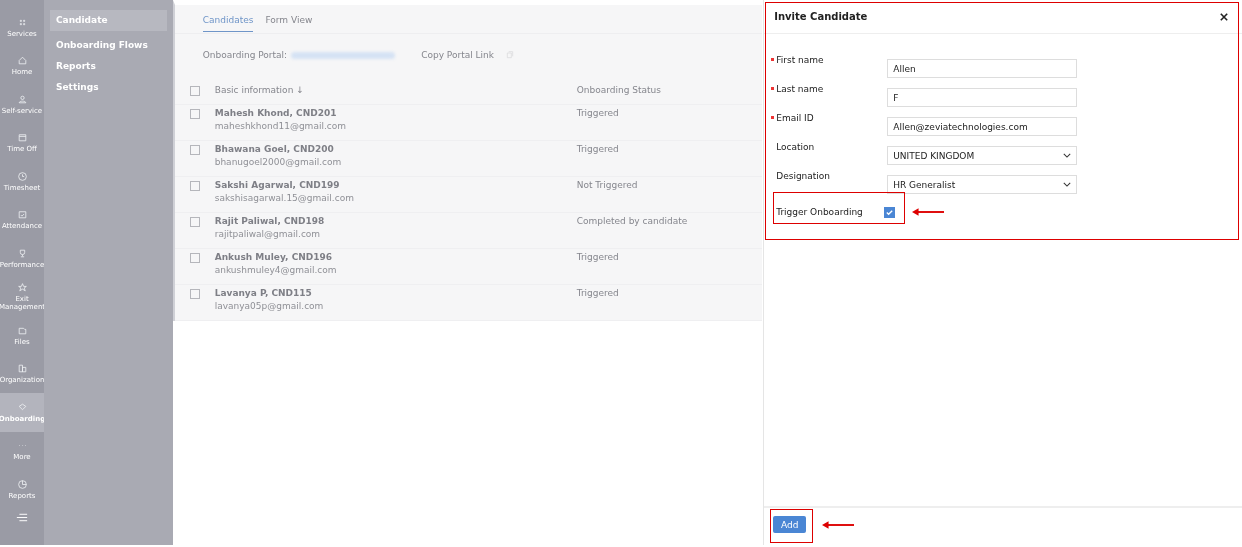 The image size is (1242, 547). I want to click on candidate-name: Mahesh Khond, CND201, so click(276, 113).